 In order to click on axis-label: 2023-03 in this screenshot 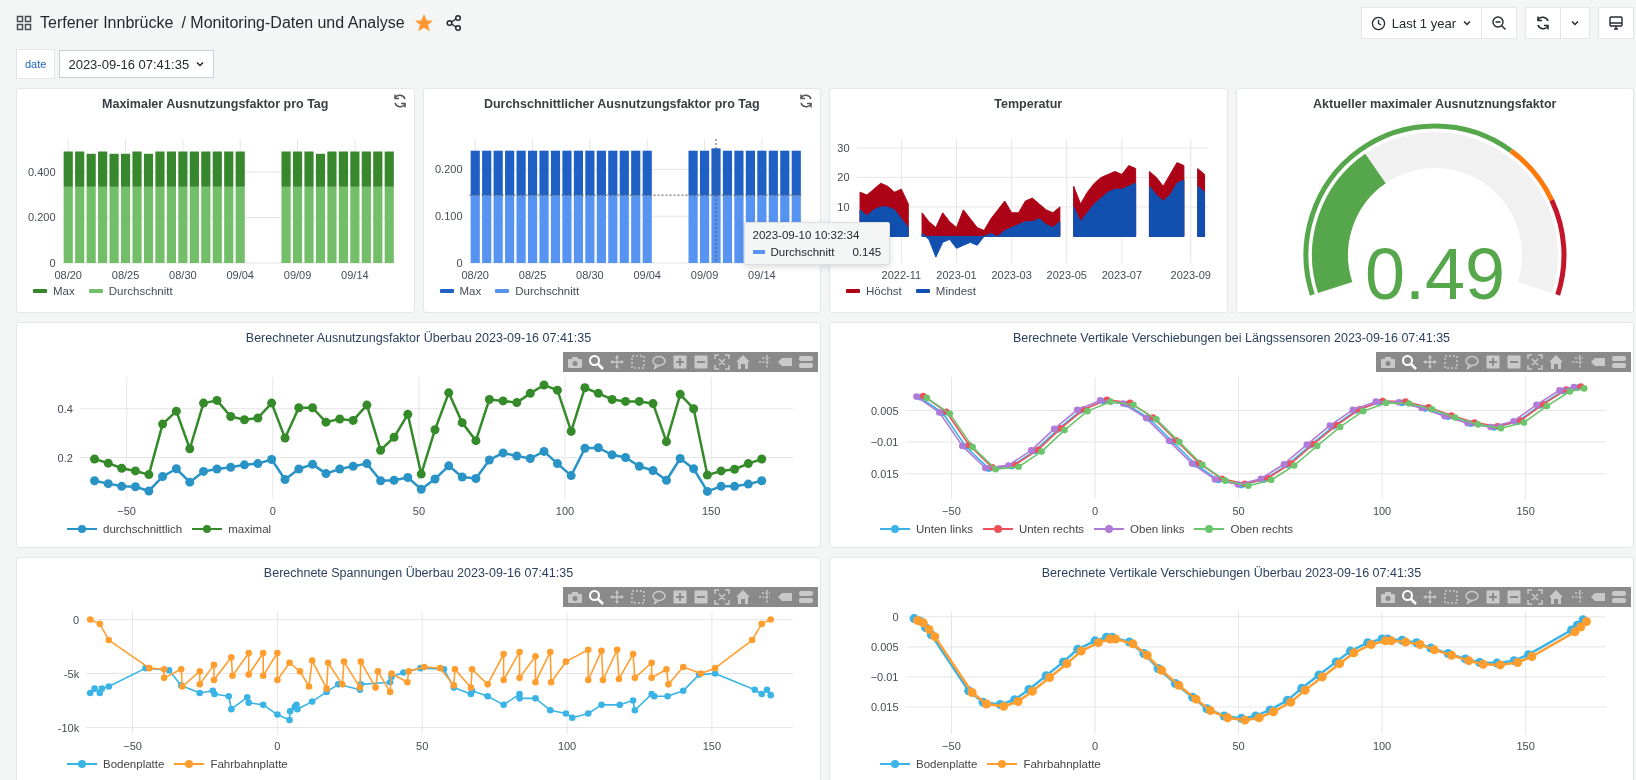, I will do `click(1012, 275)`.